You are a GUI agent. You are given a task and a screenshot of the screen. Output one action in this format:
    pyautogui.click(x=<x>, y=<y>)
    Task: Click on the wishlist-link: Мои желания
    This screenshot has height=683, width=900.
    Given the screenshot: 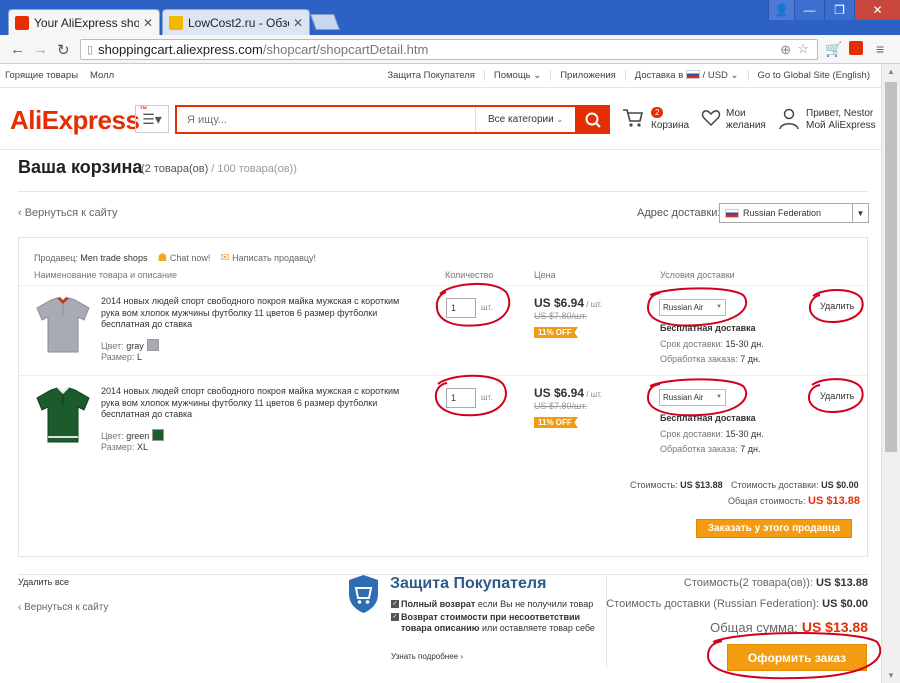 What is the action you would take?
    pyautogui.click(x=736, y=123)
    